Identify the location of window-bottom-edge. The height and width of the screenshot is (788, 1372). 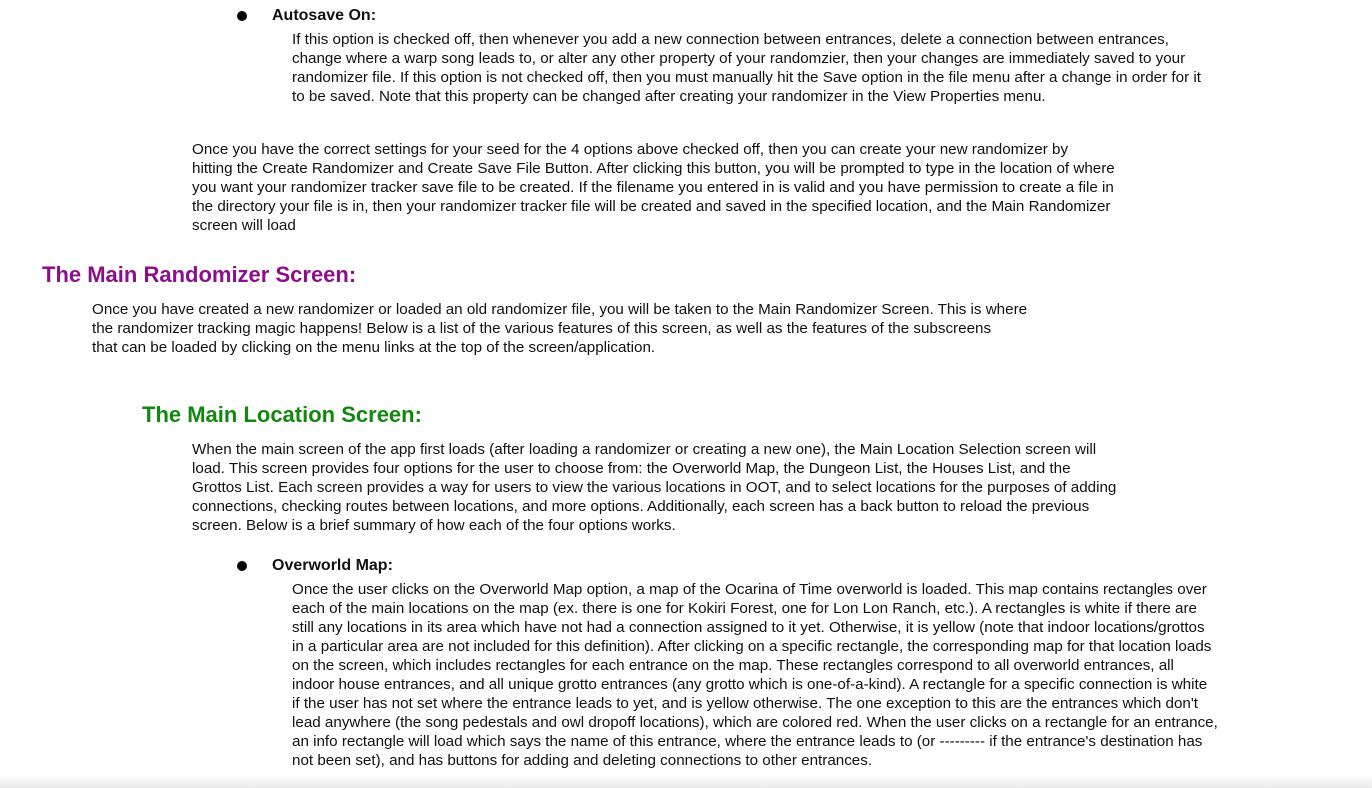
(686, 781).